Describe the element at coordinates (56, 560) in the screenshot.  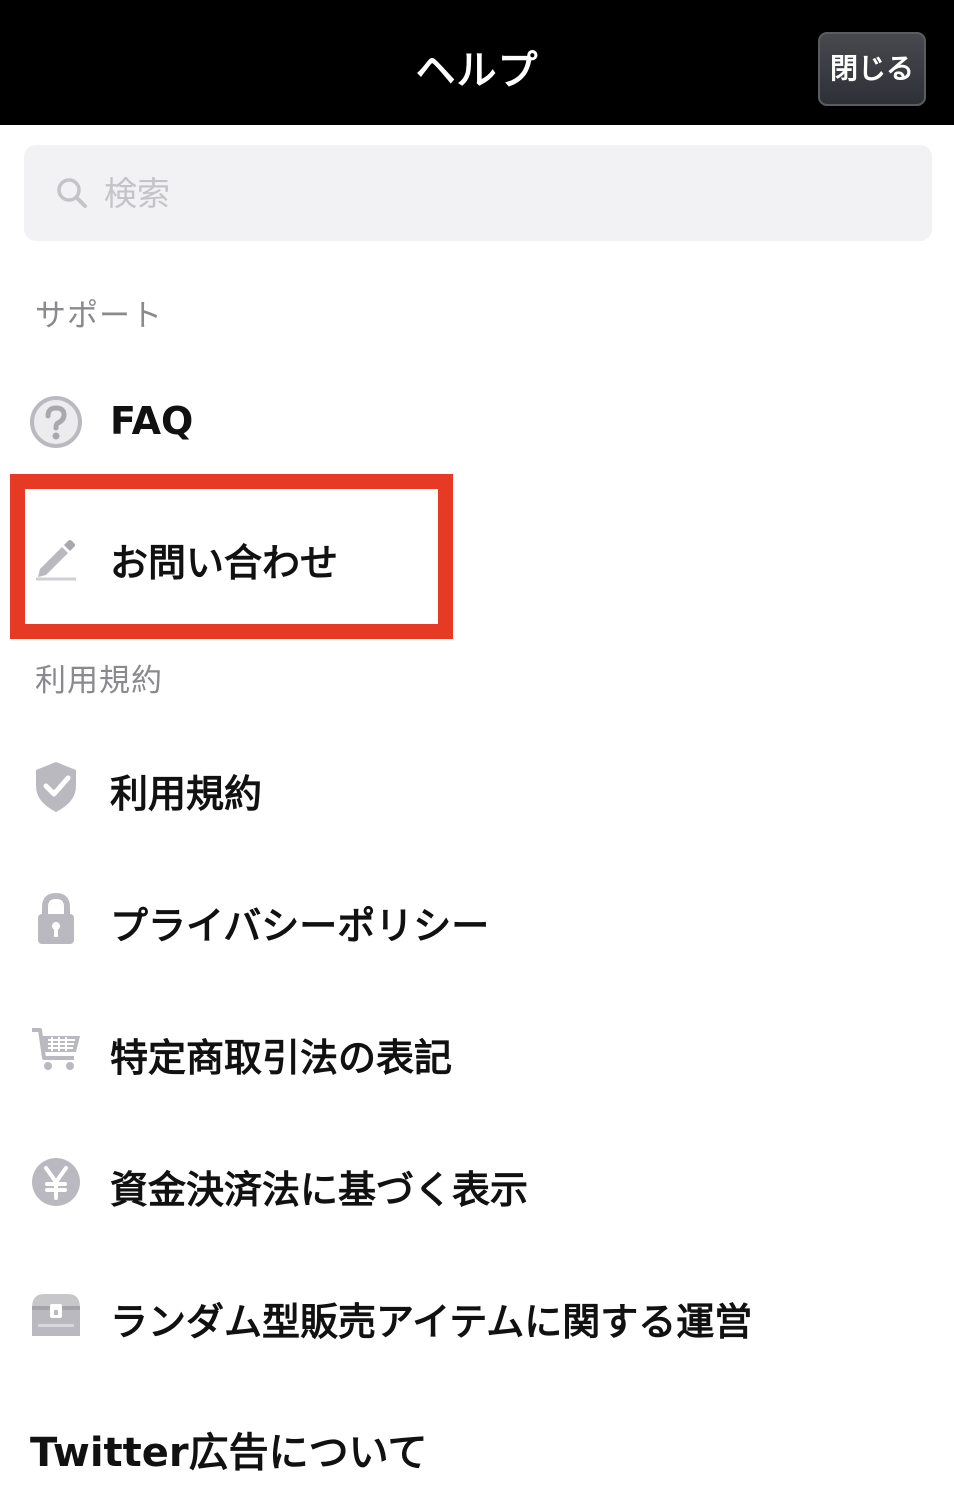
I see `pencil-icon` at that location.